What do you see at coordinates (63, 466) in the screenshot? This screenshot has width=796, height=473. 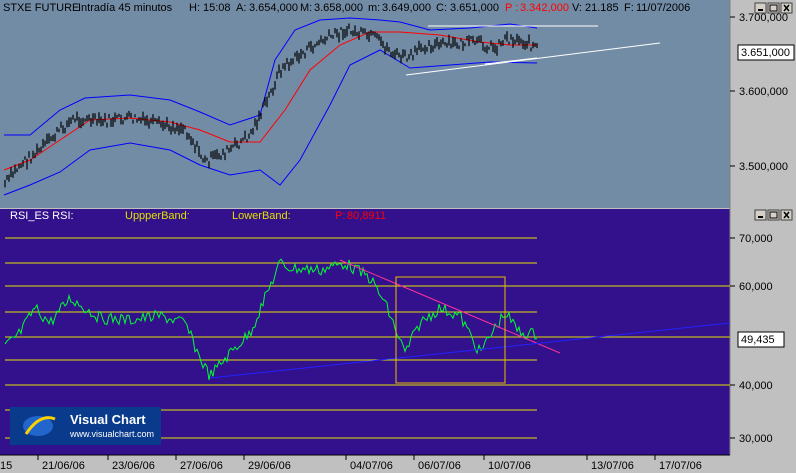 I see `date-tick: 21/06/06` at bounding box center [63, 466].